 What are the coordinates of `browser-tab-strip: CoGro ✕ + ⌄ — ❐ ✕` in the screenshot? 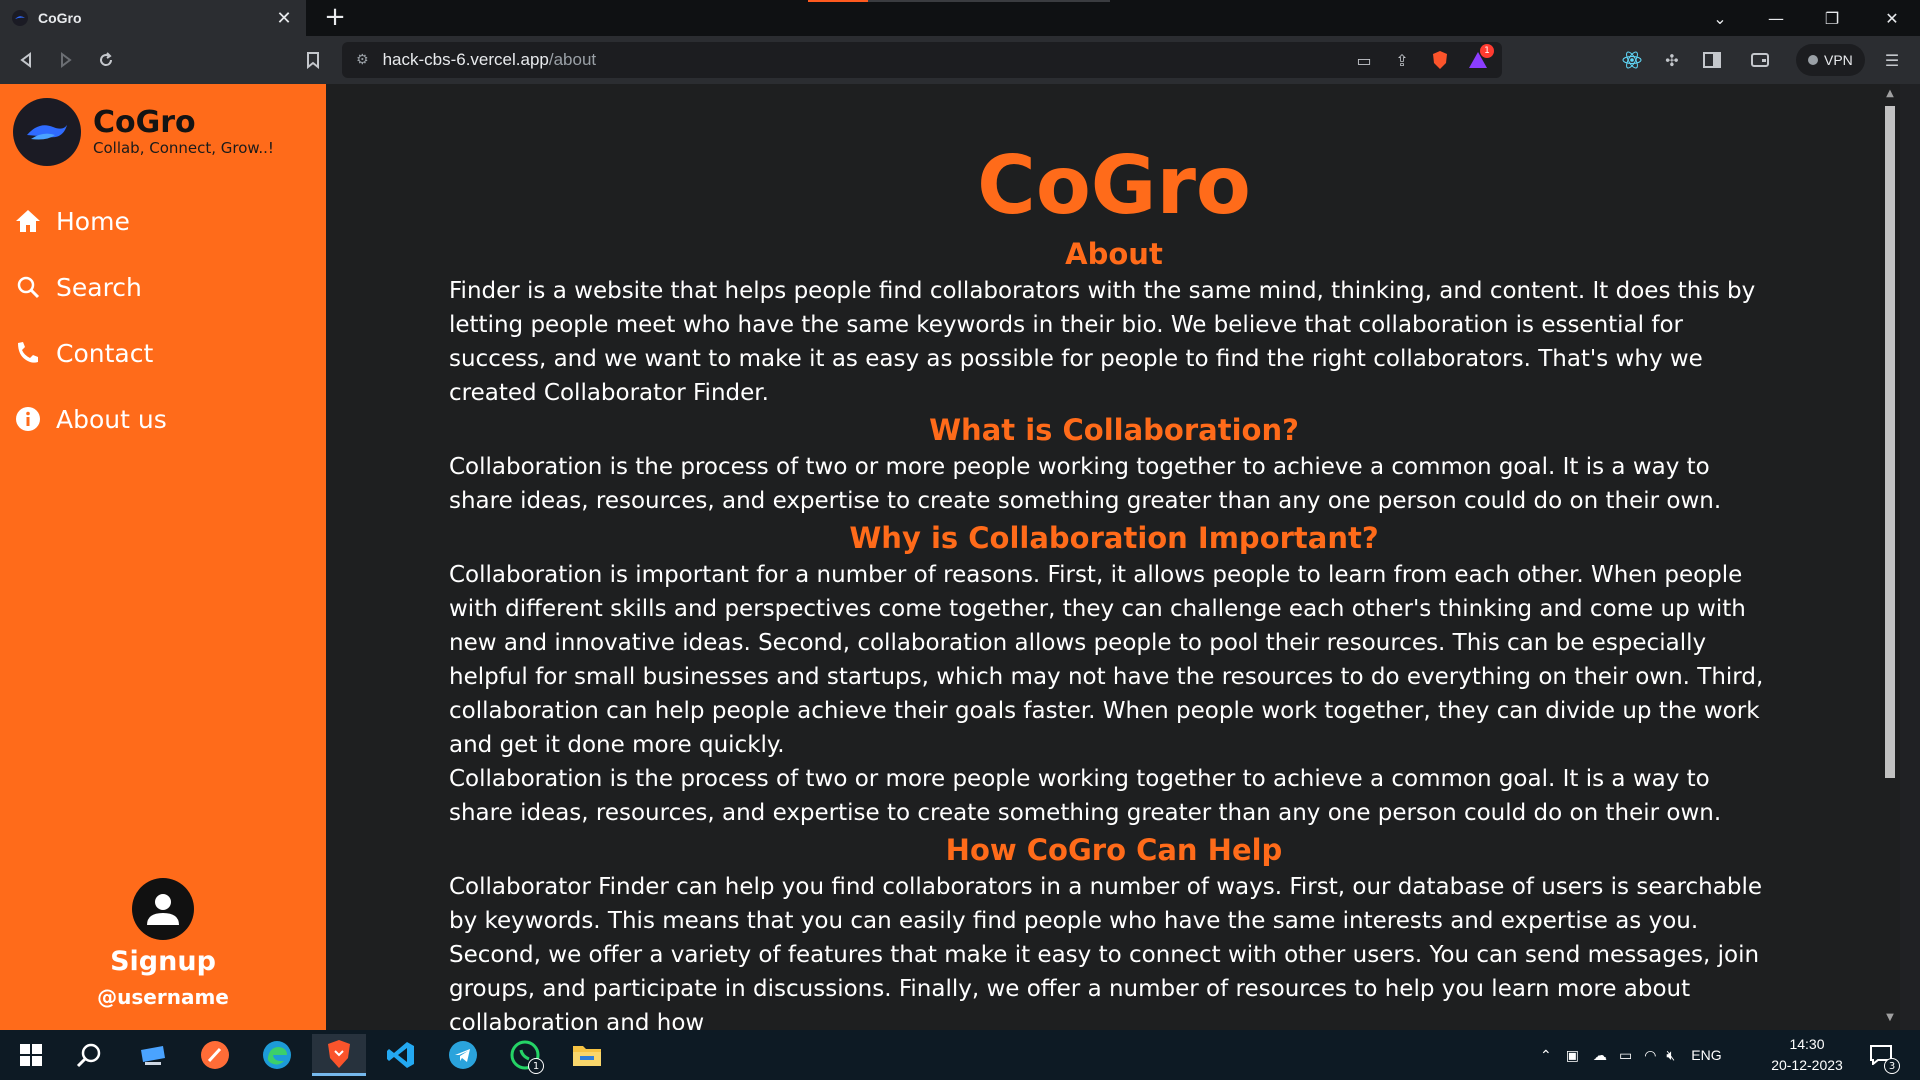 It's located at (960, 18).